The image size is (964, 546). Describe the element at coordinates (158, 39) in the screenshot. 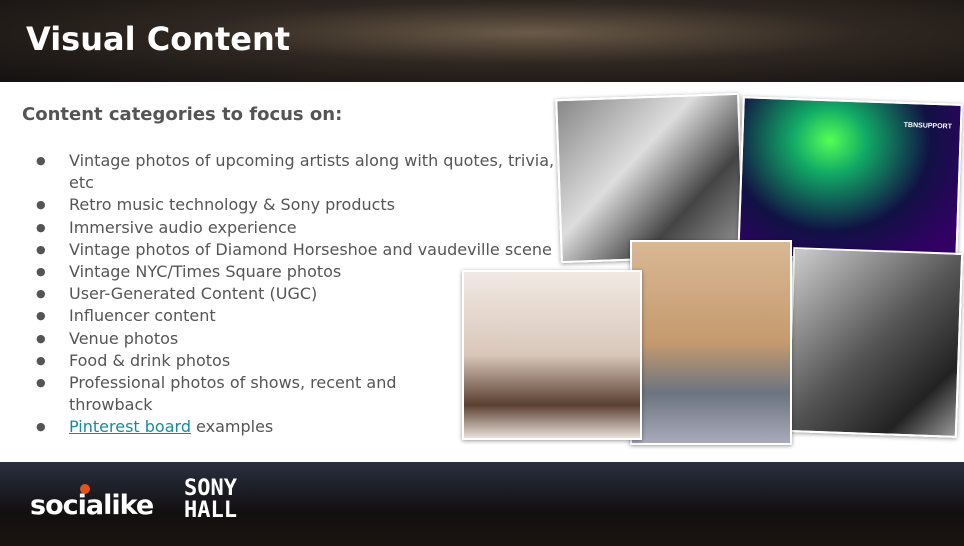

I see `slide-title: Visual Content` at that location.